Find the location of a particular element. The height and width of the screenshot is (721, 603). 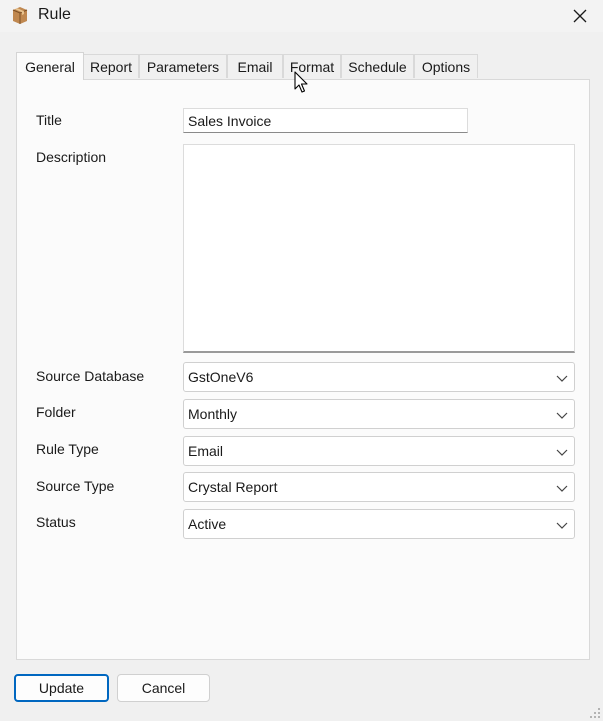

folder-value: Monthly is located at coordinates (213, 414).